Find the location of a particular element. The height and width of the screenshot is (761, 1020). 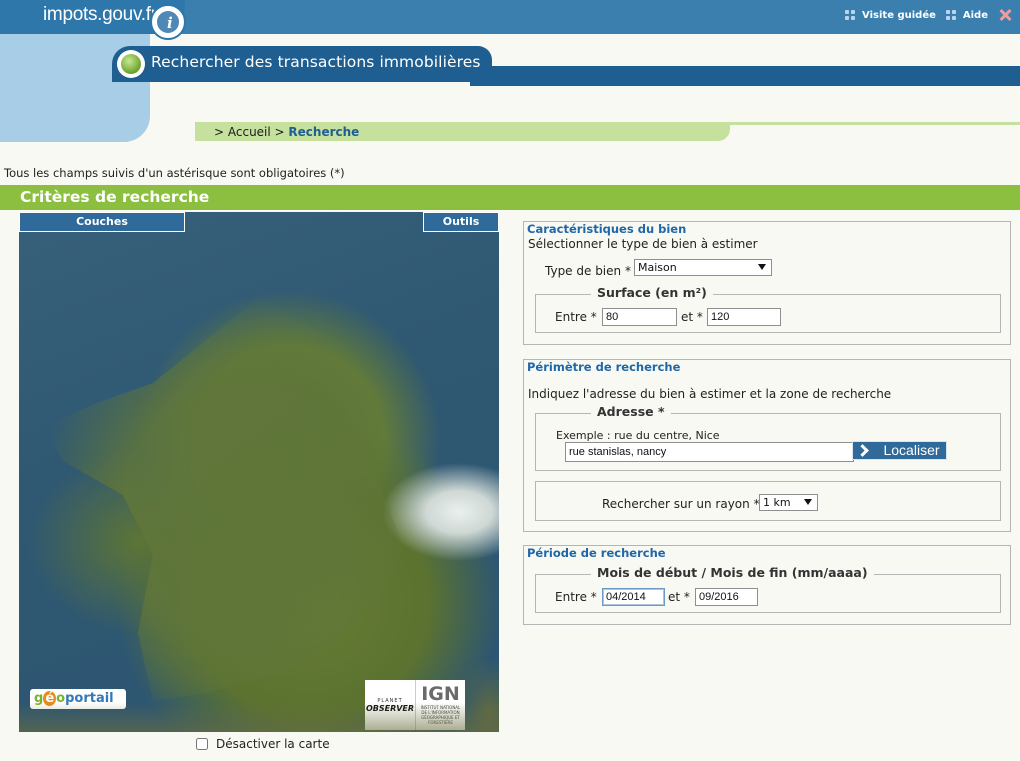

period-between-label: Entre * is located at coordinates (576, 597).